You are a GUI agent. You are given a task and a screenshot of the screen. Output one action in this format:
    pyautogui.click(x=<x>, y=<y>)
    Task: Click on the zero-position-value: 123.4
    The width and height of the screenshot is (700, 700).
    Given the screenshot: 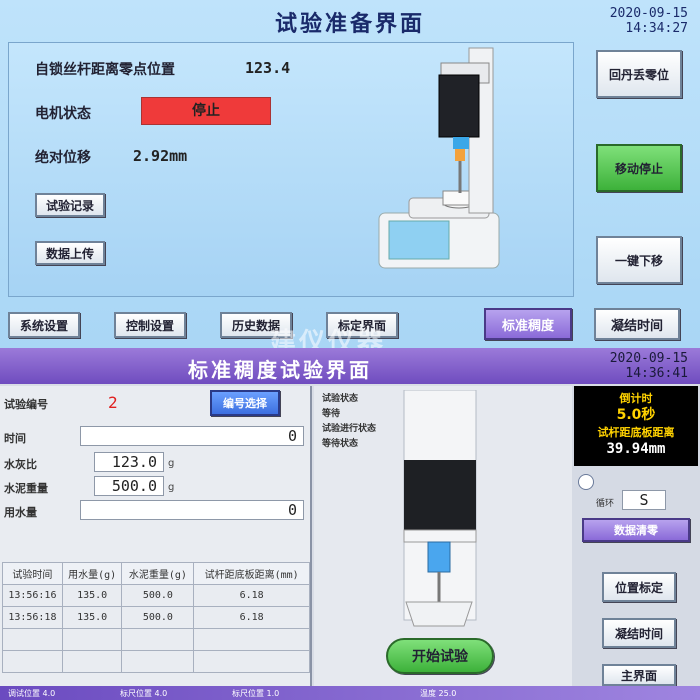 What is the action you would take?
    pyautogui.click(x=268, y=68)
    